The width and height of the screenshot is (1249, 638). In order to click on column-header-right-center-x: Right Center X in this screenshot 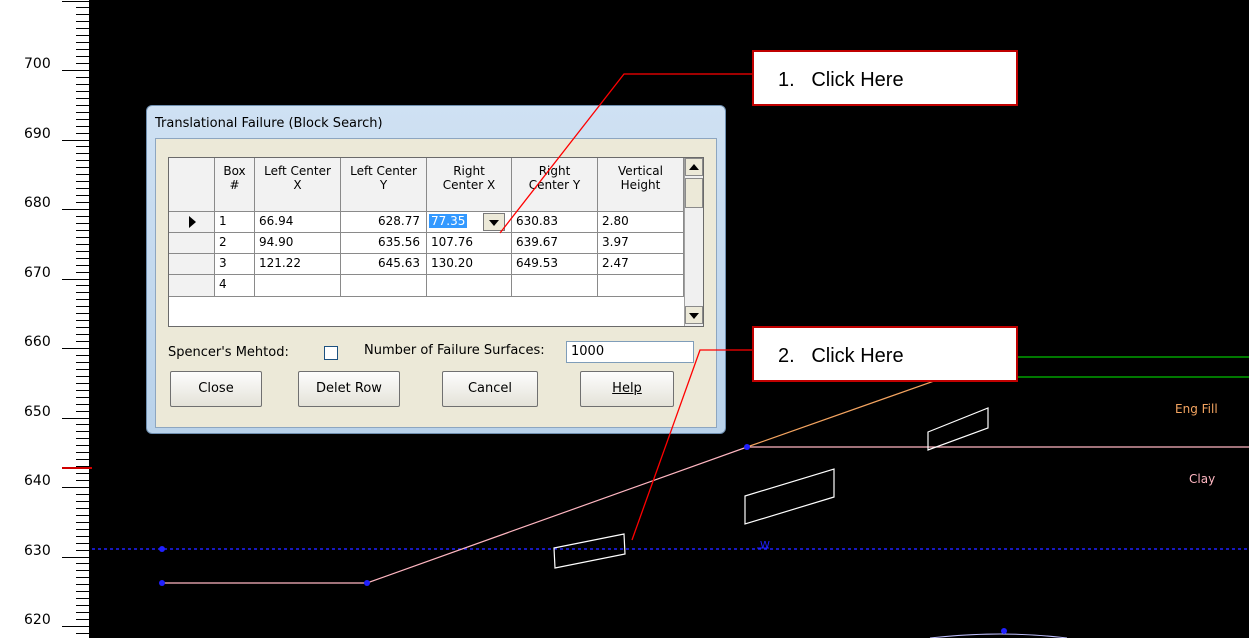, I will do `click(469, 185)`.